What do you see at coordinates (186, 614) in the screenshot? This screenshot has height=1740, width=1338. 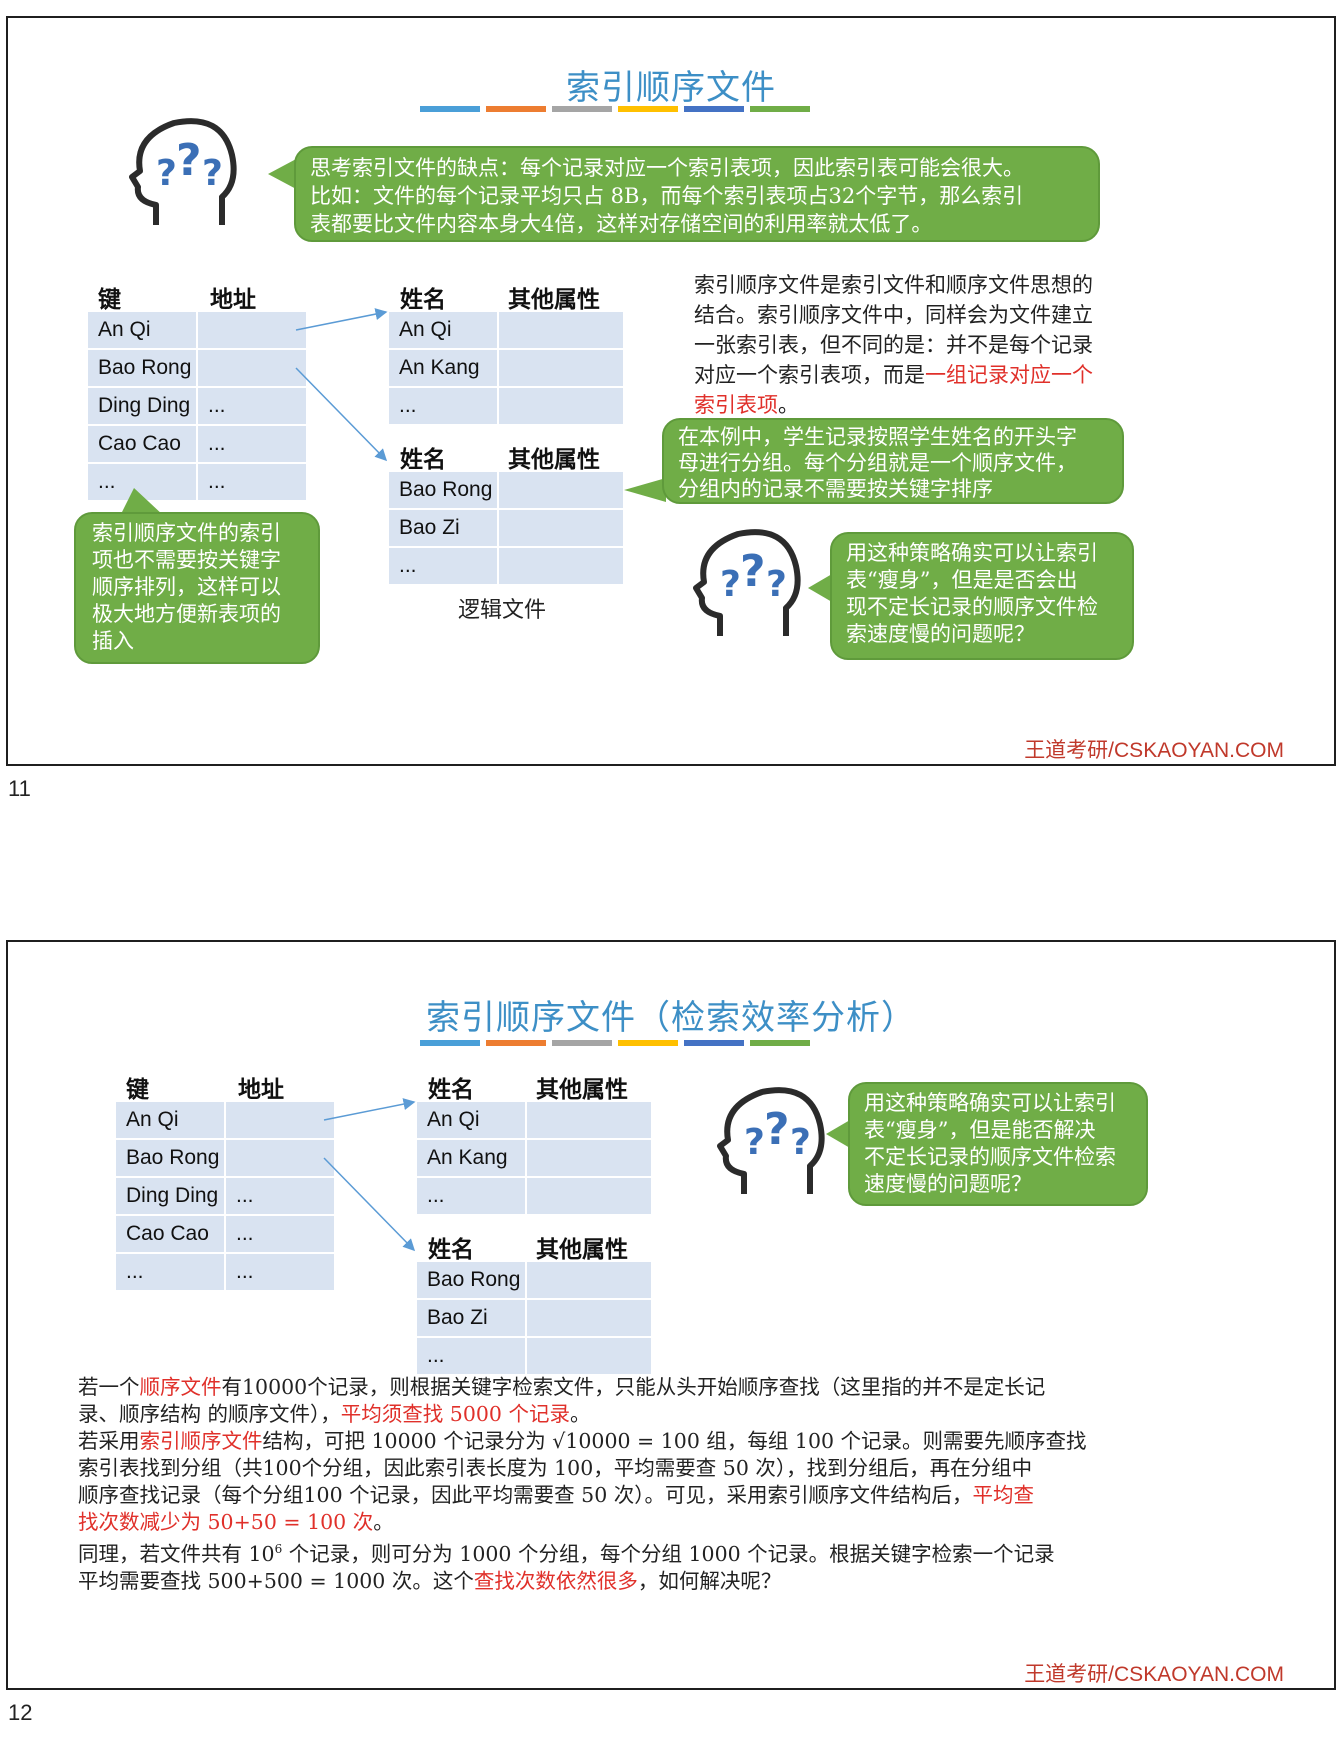 I see `bubble-line: 极大地方便新表项的` at bounding box center [186, 614].